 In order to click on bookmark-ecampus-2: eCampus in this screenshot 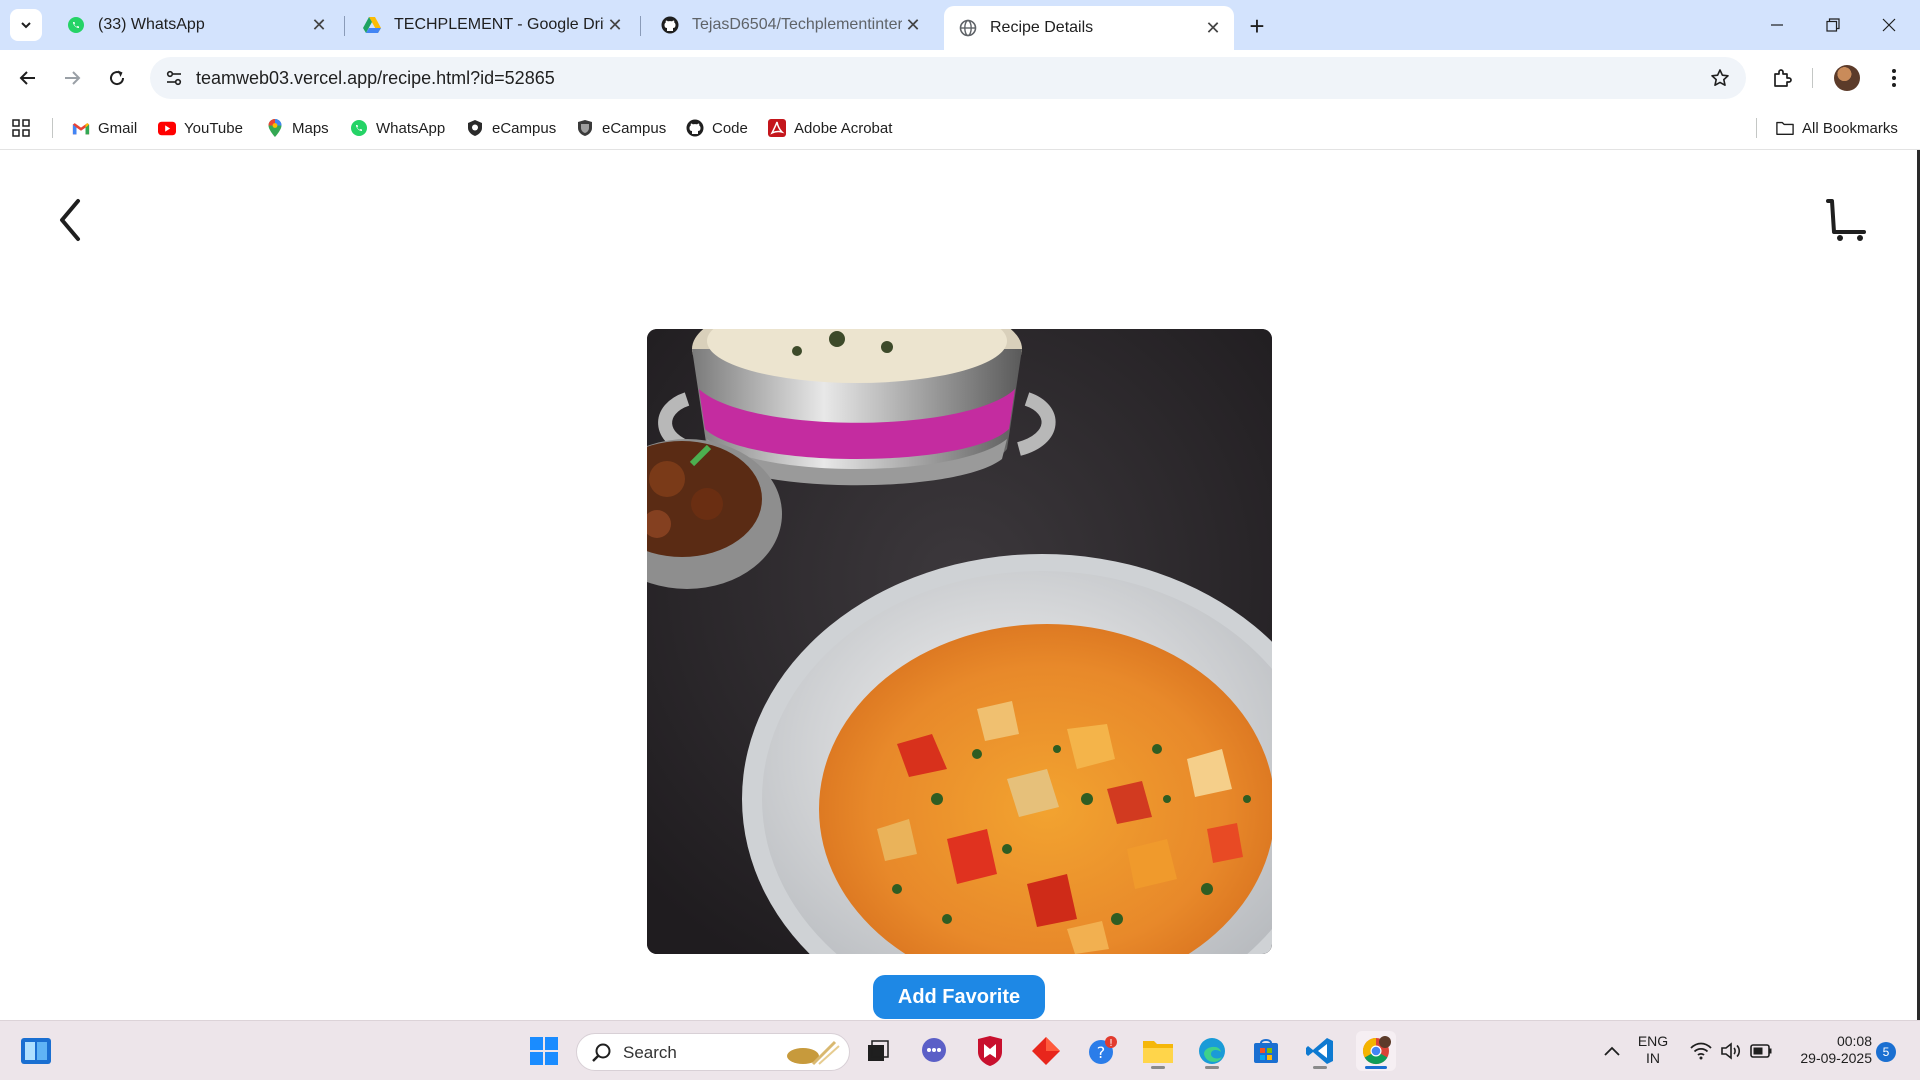, I will do `click(621, 128)`.